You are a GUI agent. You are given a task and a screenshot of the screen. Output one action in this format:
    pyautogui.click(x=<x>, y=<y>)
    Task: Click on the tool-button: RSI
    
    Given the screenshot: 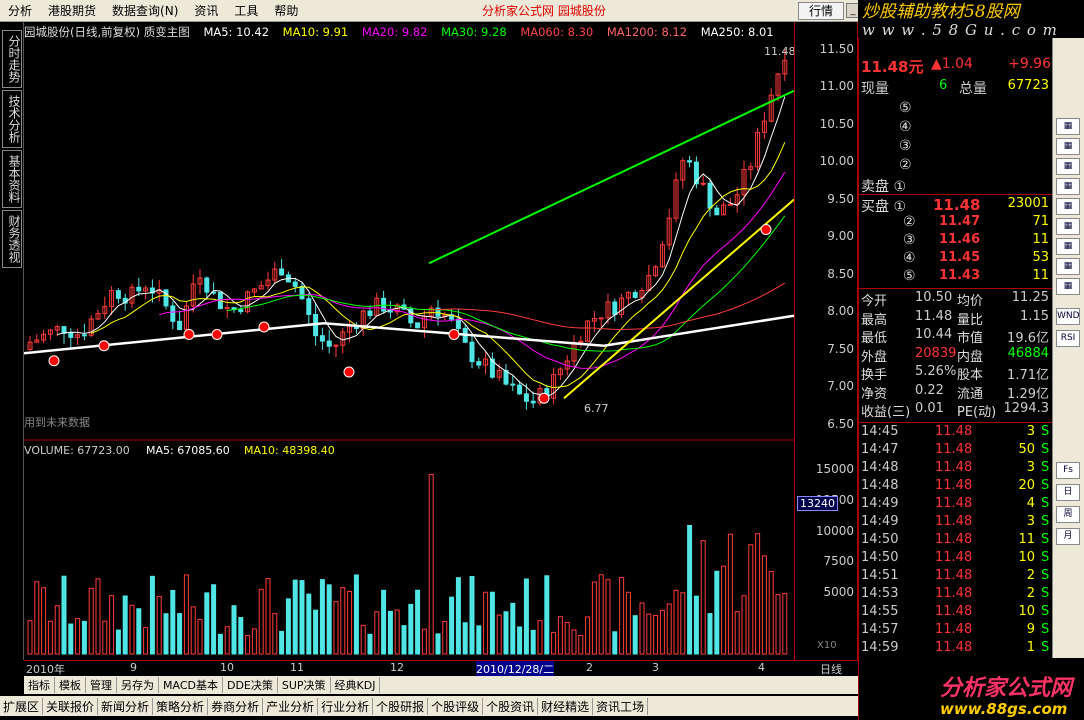 What is the action you would take?
    pyautogui.click(x=1068, y=338)
    